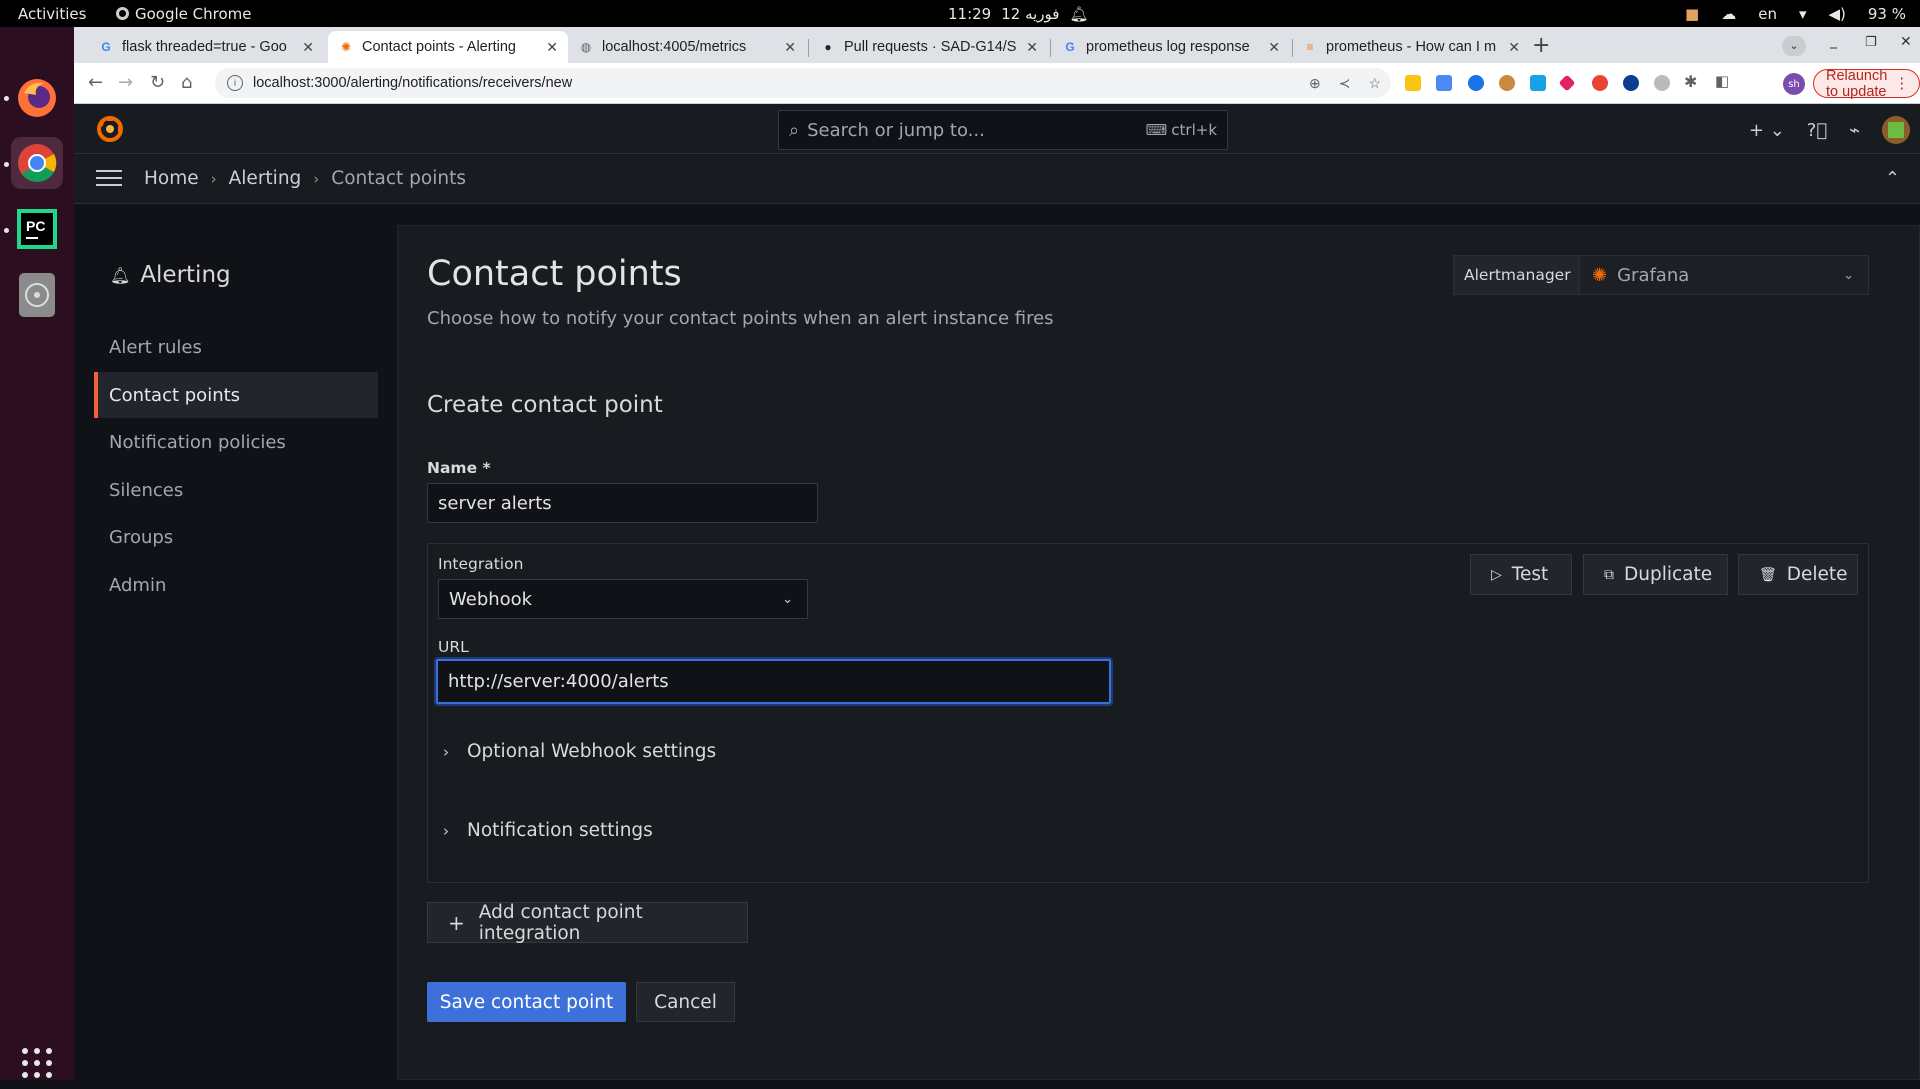  Describe the element at coordinates (1567, 83) in the screenshot. I see `extension-arrow-icon` at that location.